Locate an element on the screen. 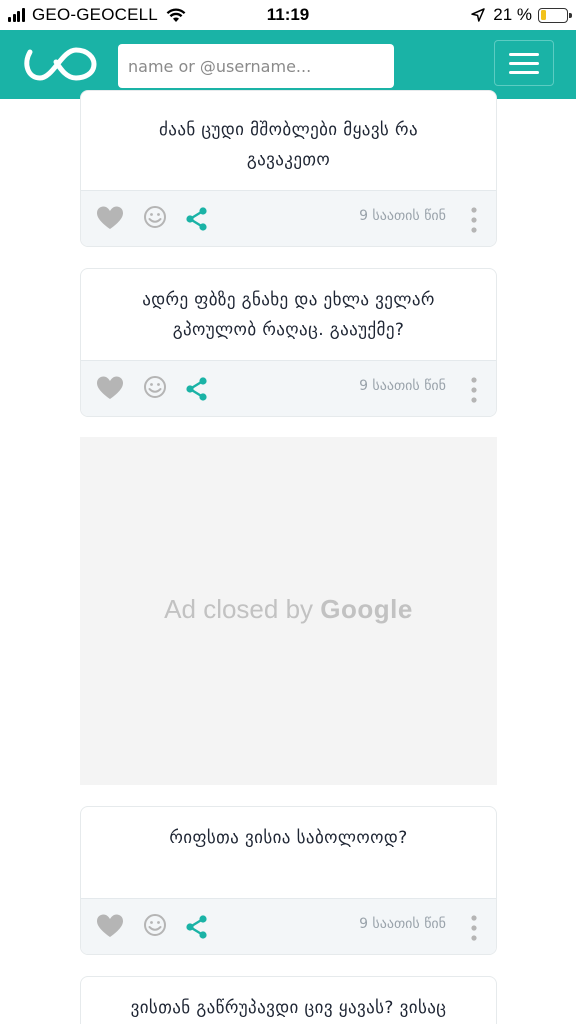 This screenshot has width=576, height=1024. battery-level is located at coordinates (543, 15).